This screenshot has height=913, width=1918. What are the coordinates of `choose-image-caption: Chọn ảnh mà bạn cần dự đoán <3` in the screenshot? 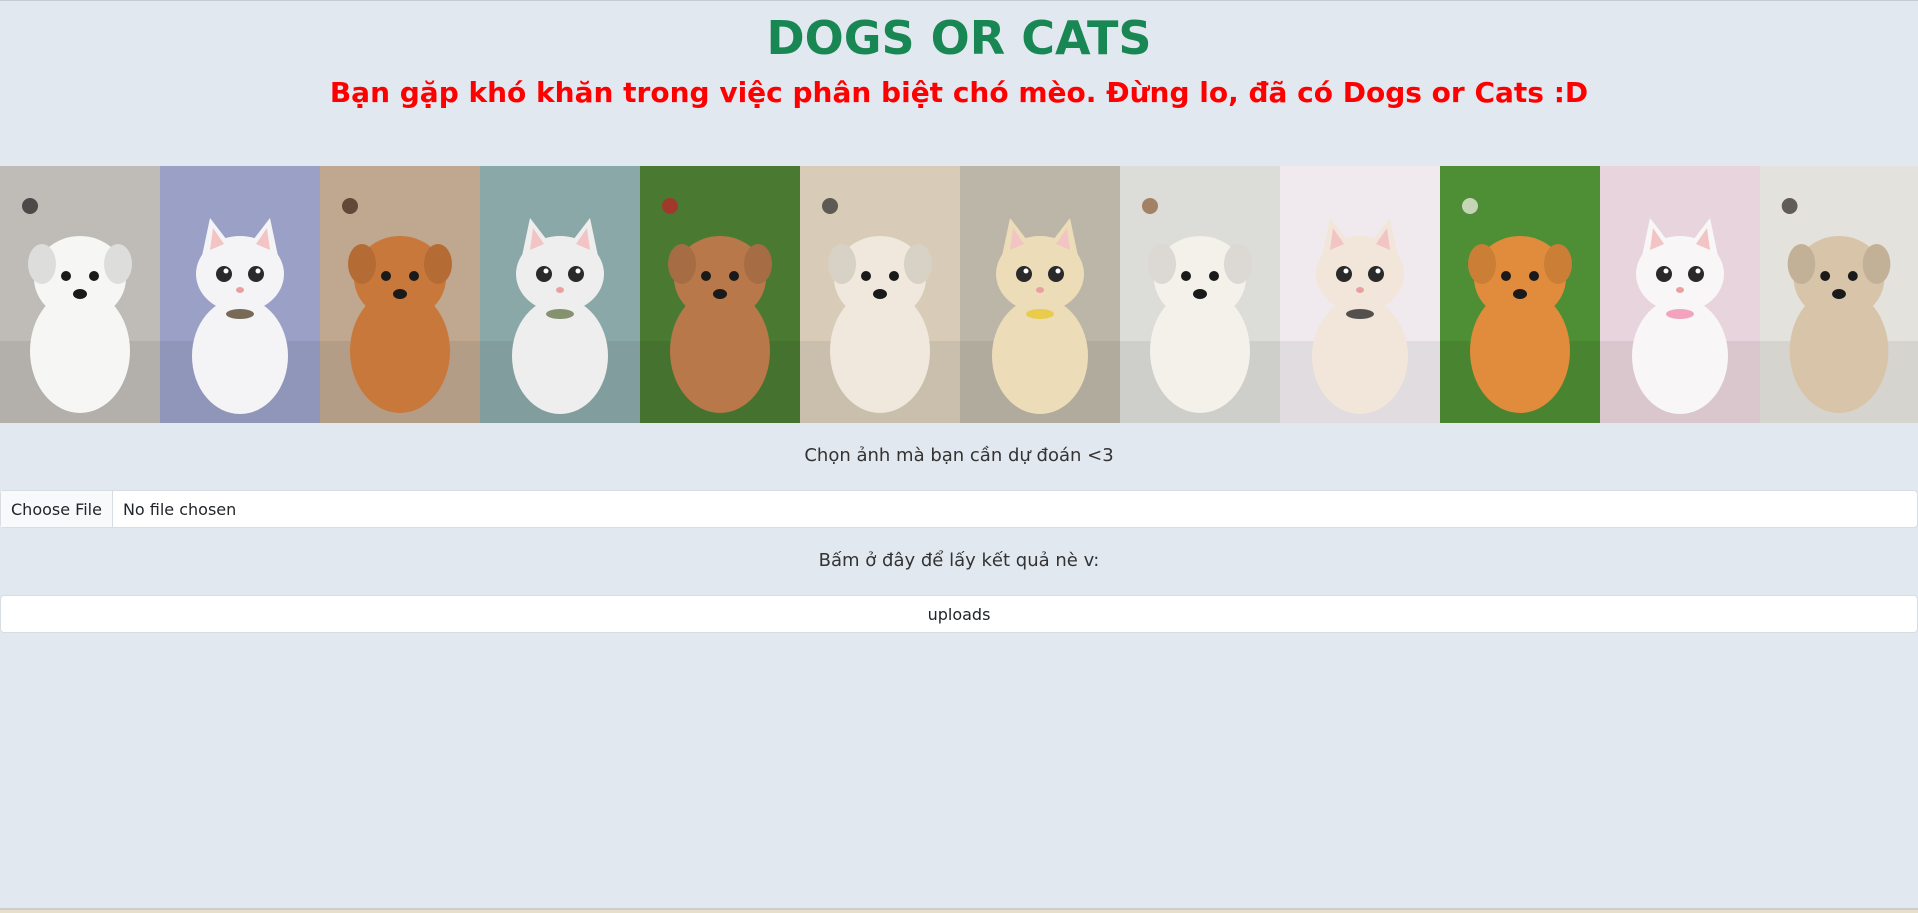 It's located at (959, 455).